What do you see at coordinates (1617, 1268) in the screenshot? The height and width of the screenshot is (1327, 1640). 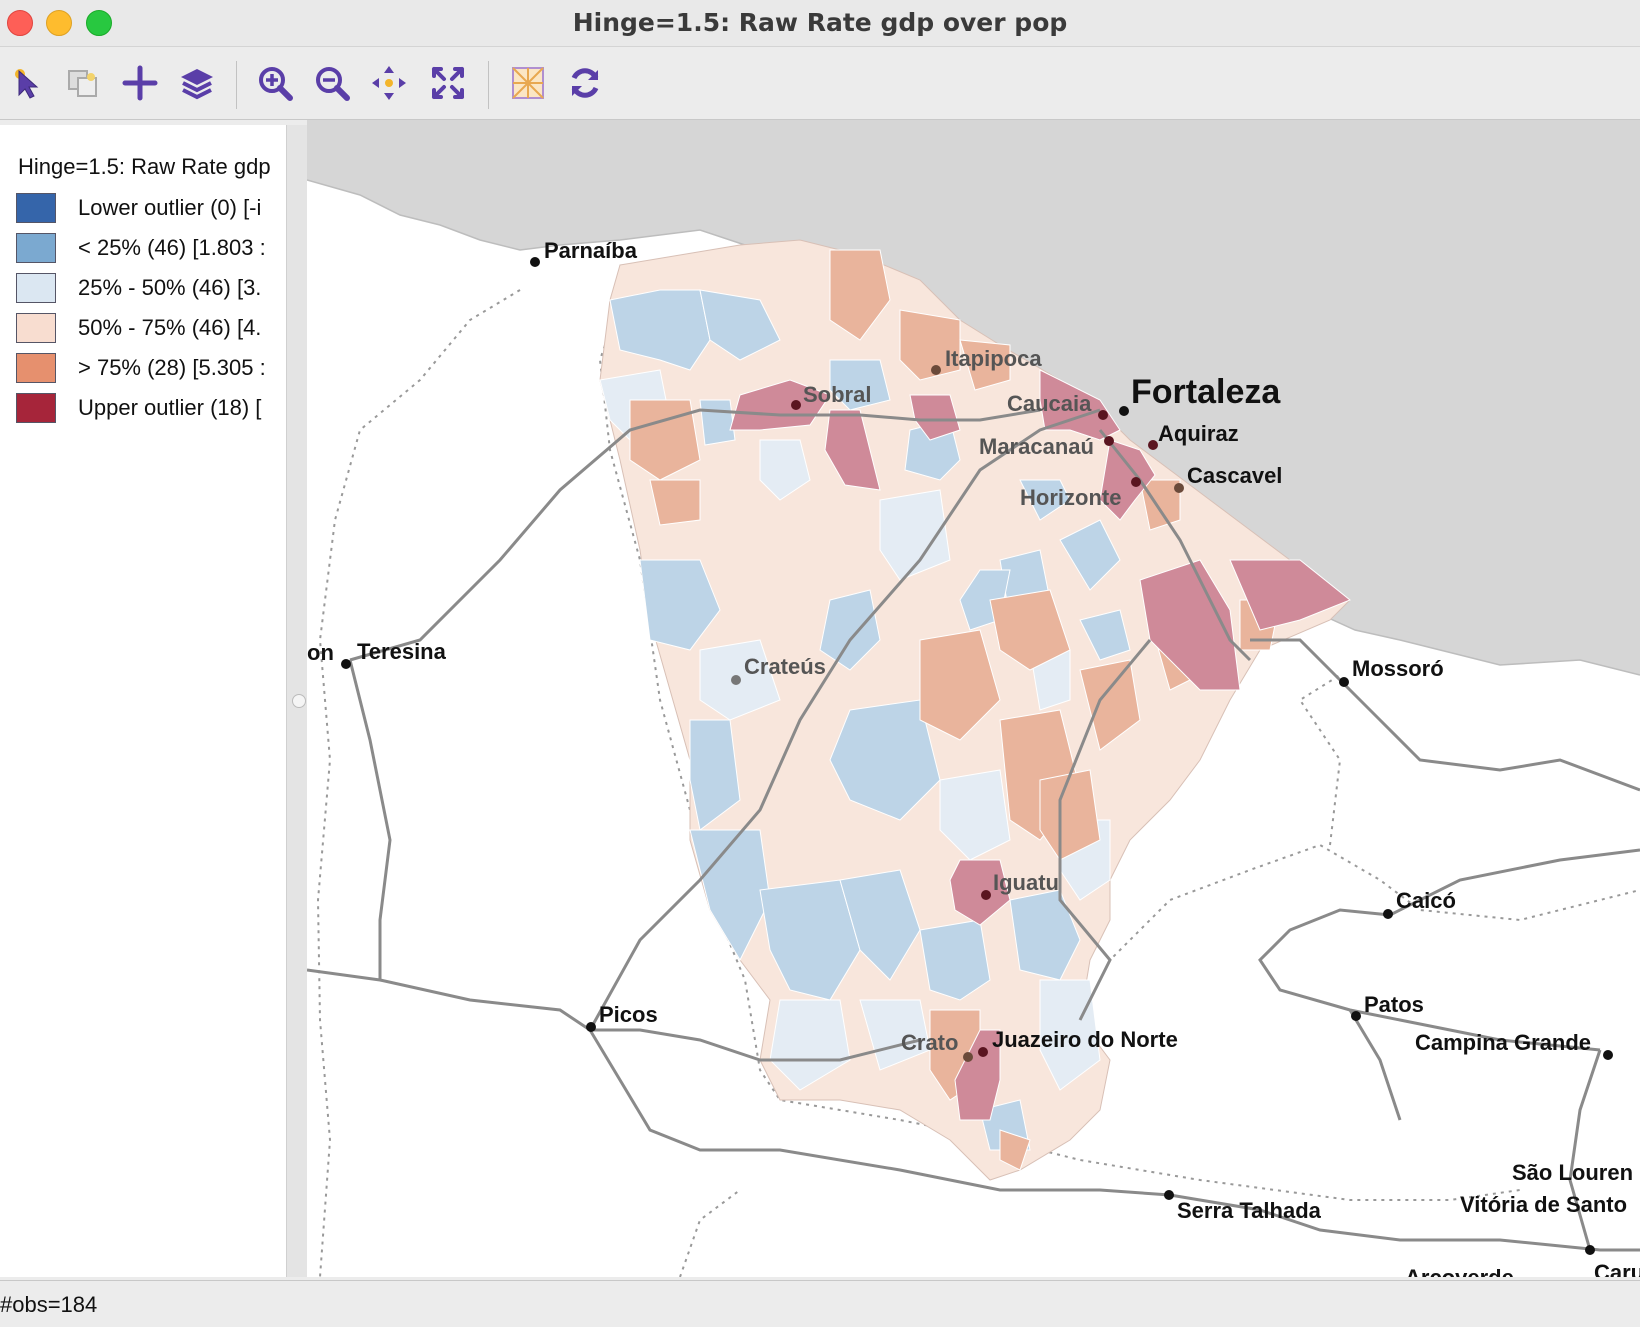 I see `city-label-caru: Caru` at bounding box center [1617, 1268].